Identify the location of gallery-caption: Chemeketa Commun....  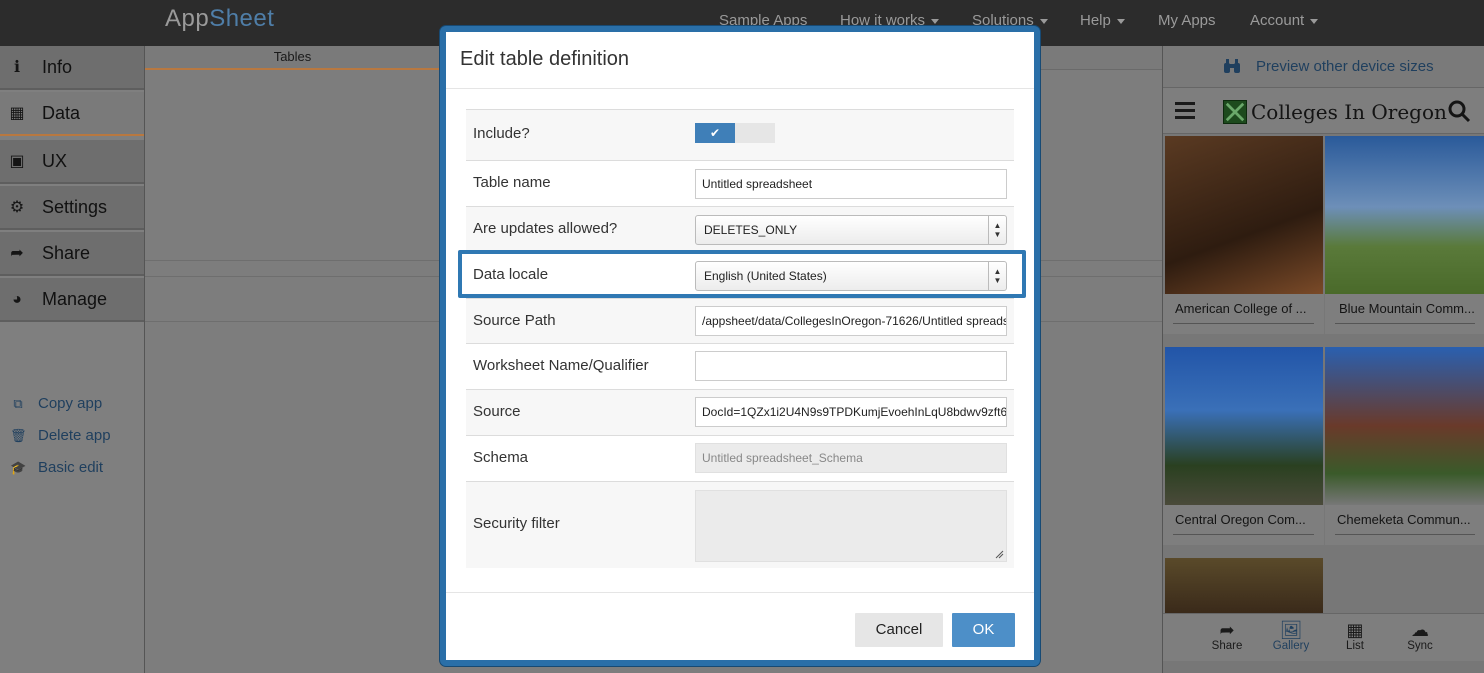
(1404, 525).